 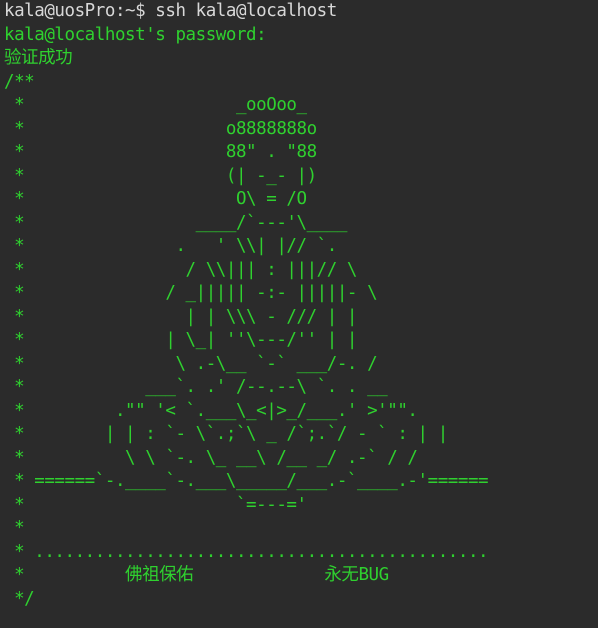 I want to click on banner-line: * / _||||| -:- |||||- \, so click(x=191, y=293).